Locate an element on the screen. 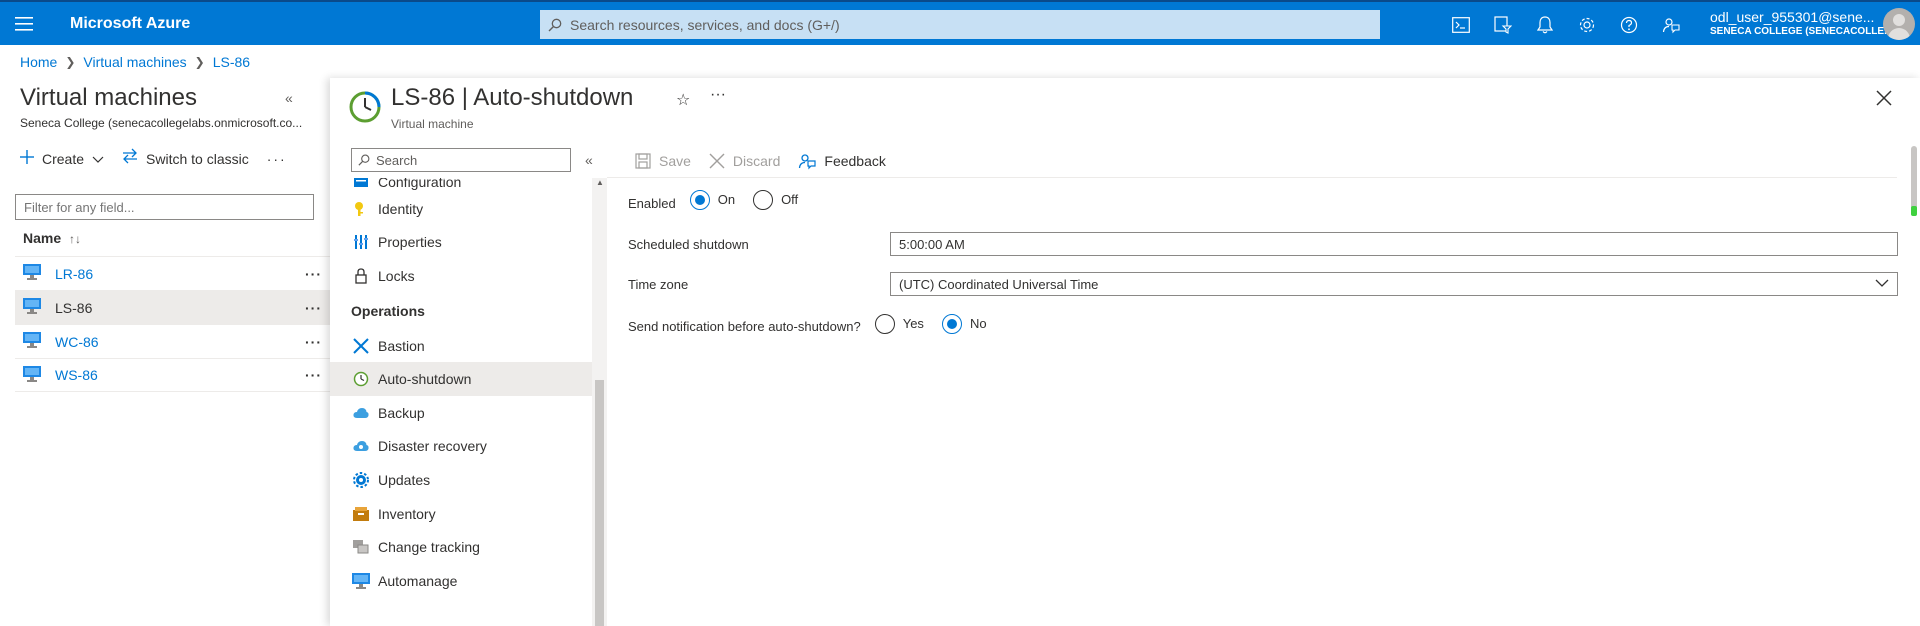 The image size is (1920, 626). directory-filter-icon is located at coordinates (1503, 24).